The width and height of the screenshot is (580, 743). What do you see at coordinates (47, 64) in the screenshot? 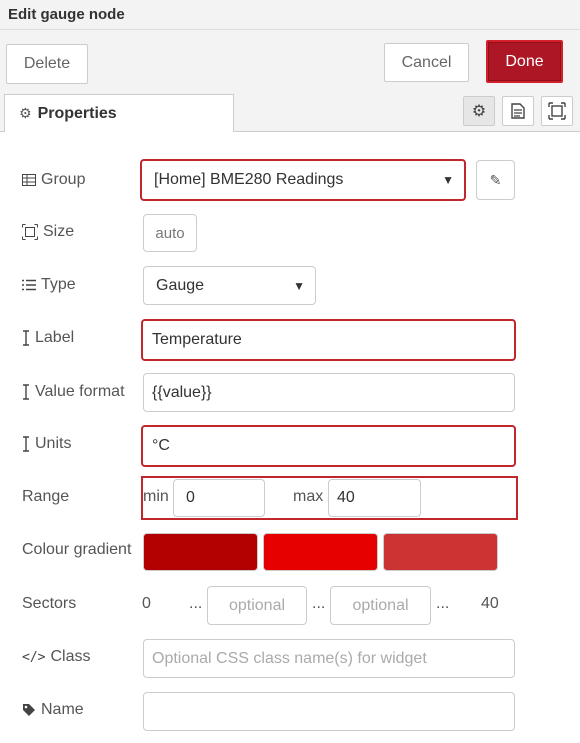
I see `delete-button: Delete` at bounding box center [47, 64].